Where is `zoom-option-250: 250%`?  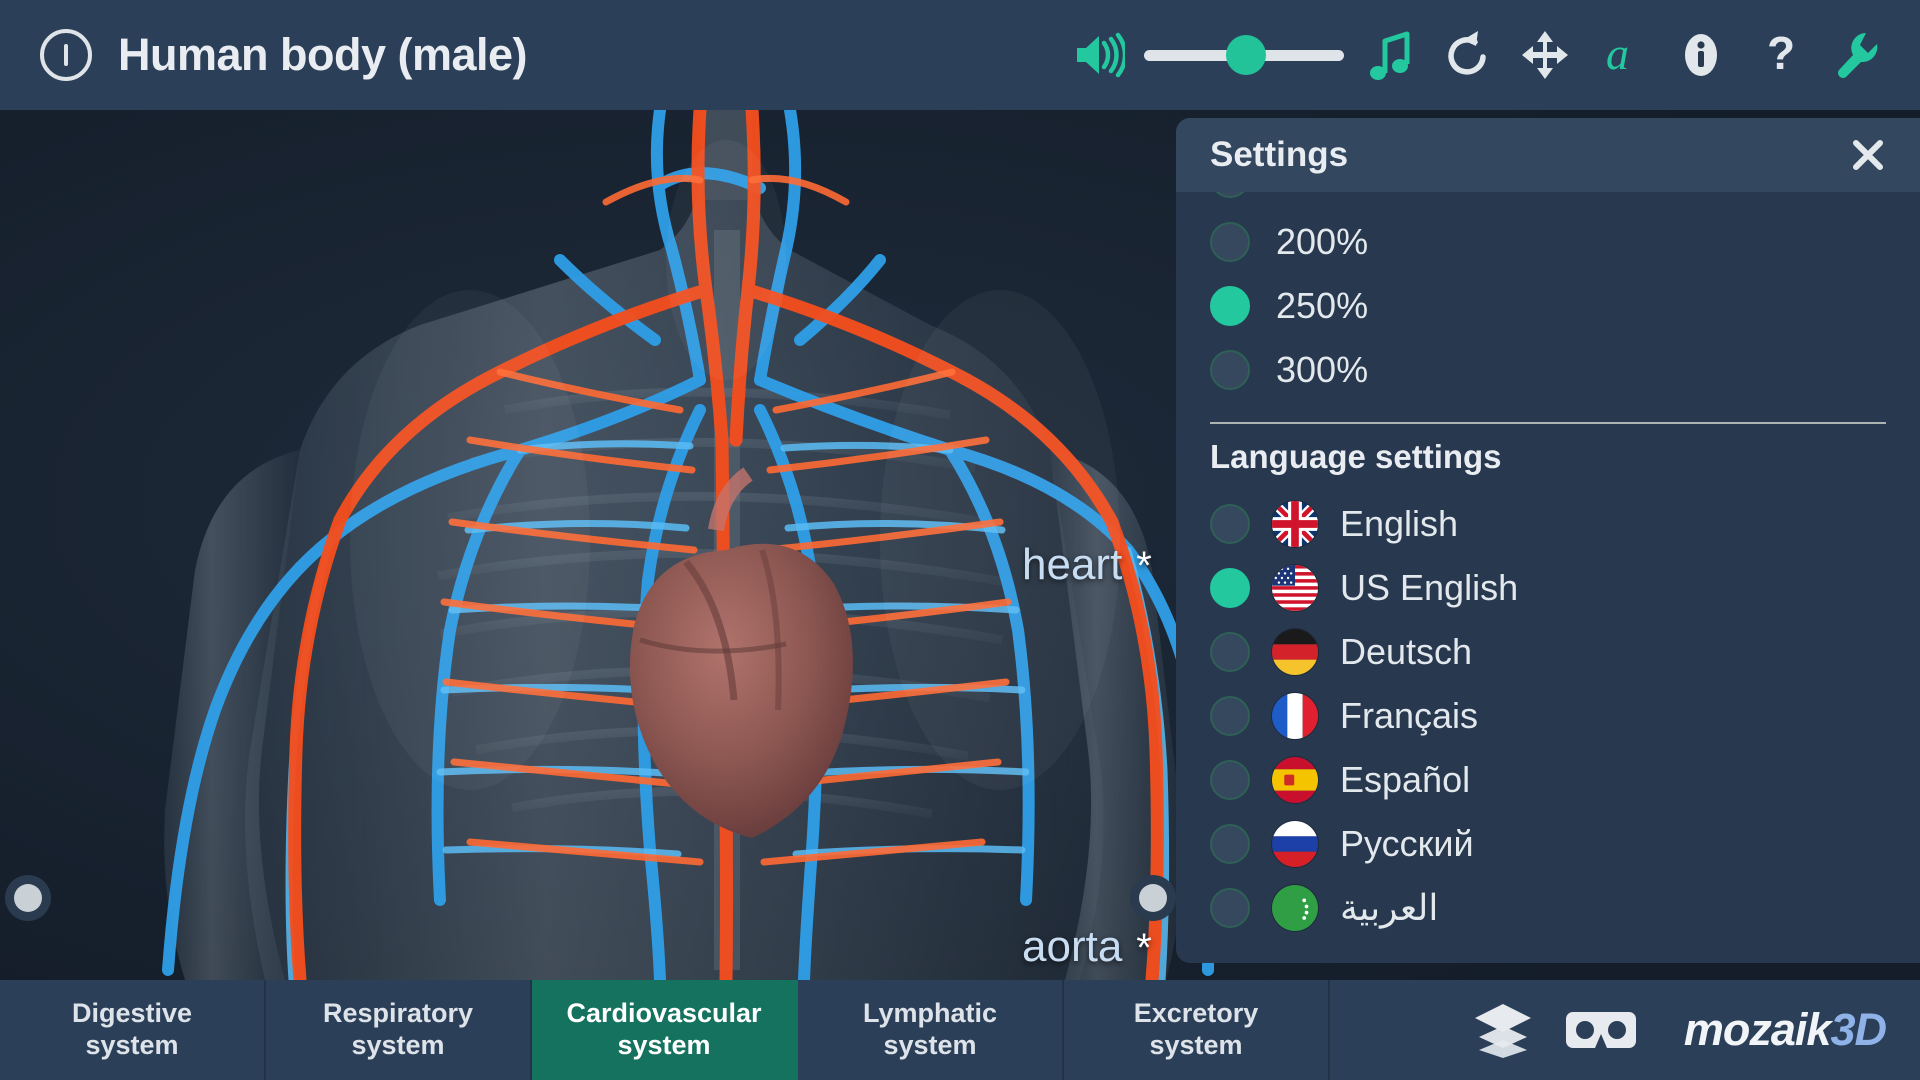 zoom-option-250: 250% is located at coordinates (1548, 306).